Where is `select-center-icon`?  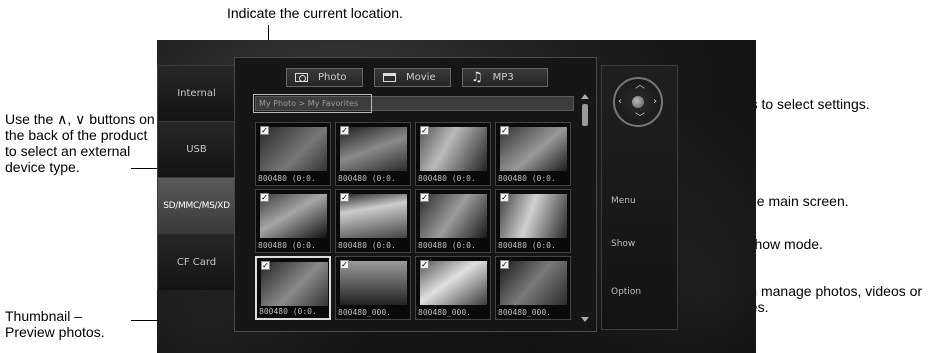
select-center-icon is located at coordinates (638, 102).